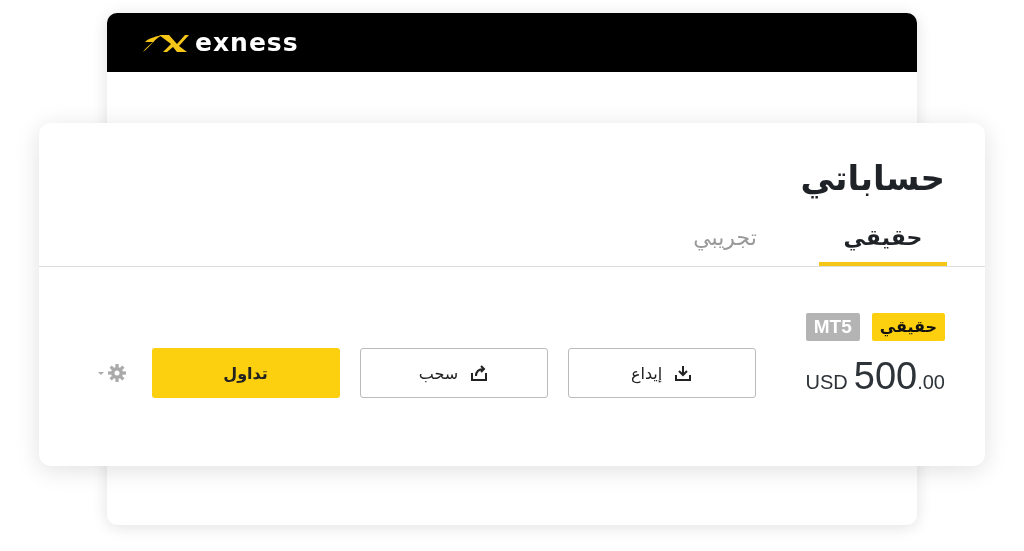 This screenshot has width=1024, height=551. Describe the element at coordinates (661, 373) in the screenshot. I see `deposit-button: إيداع` at that location.